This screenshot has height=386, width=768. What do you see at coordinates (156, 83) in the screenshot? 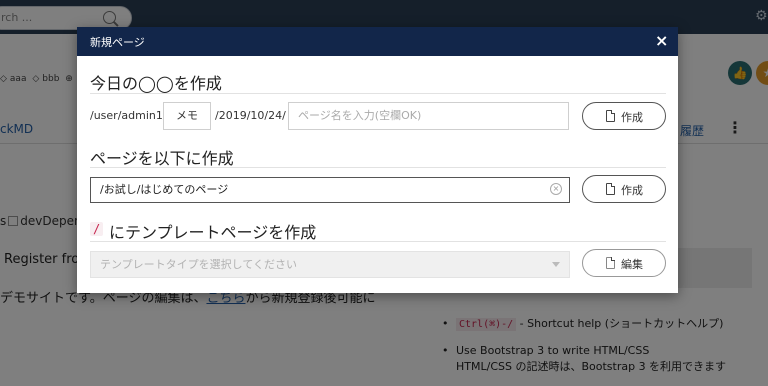
I see `today-section-heading: 今日の◯◯を作成` at bounding box center [156, 83].